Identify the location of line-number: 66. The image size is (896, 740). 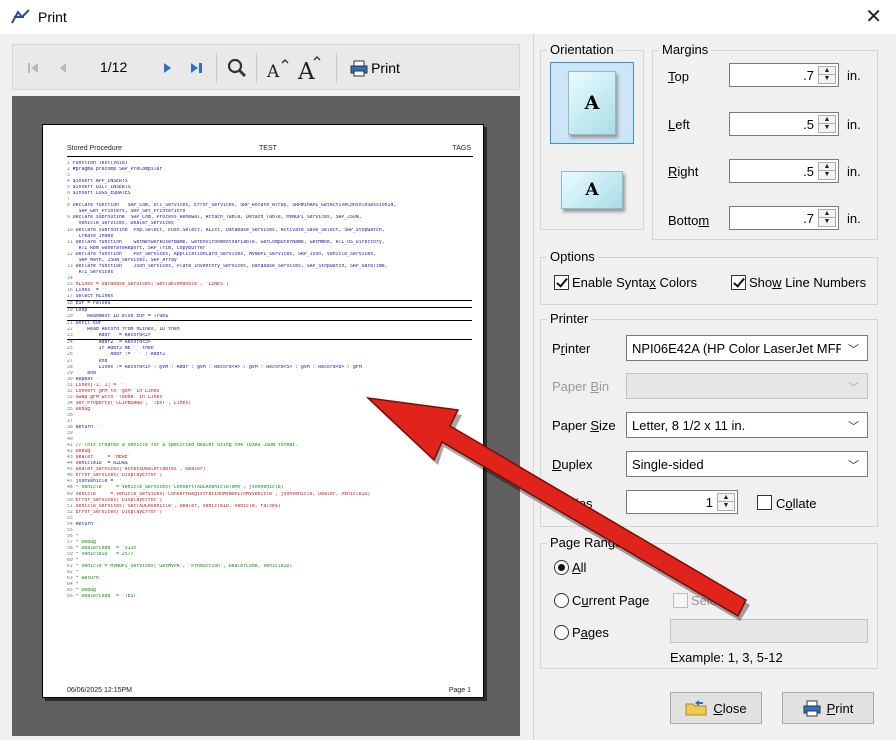
(70, 597).